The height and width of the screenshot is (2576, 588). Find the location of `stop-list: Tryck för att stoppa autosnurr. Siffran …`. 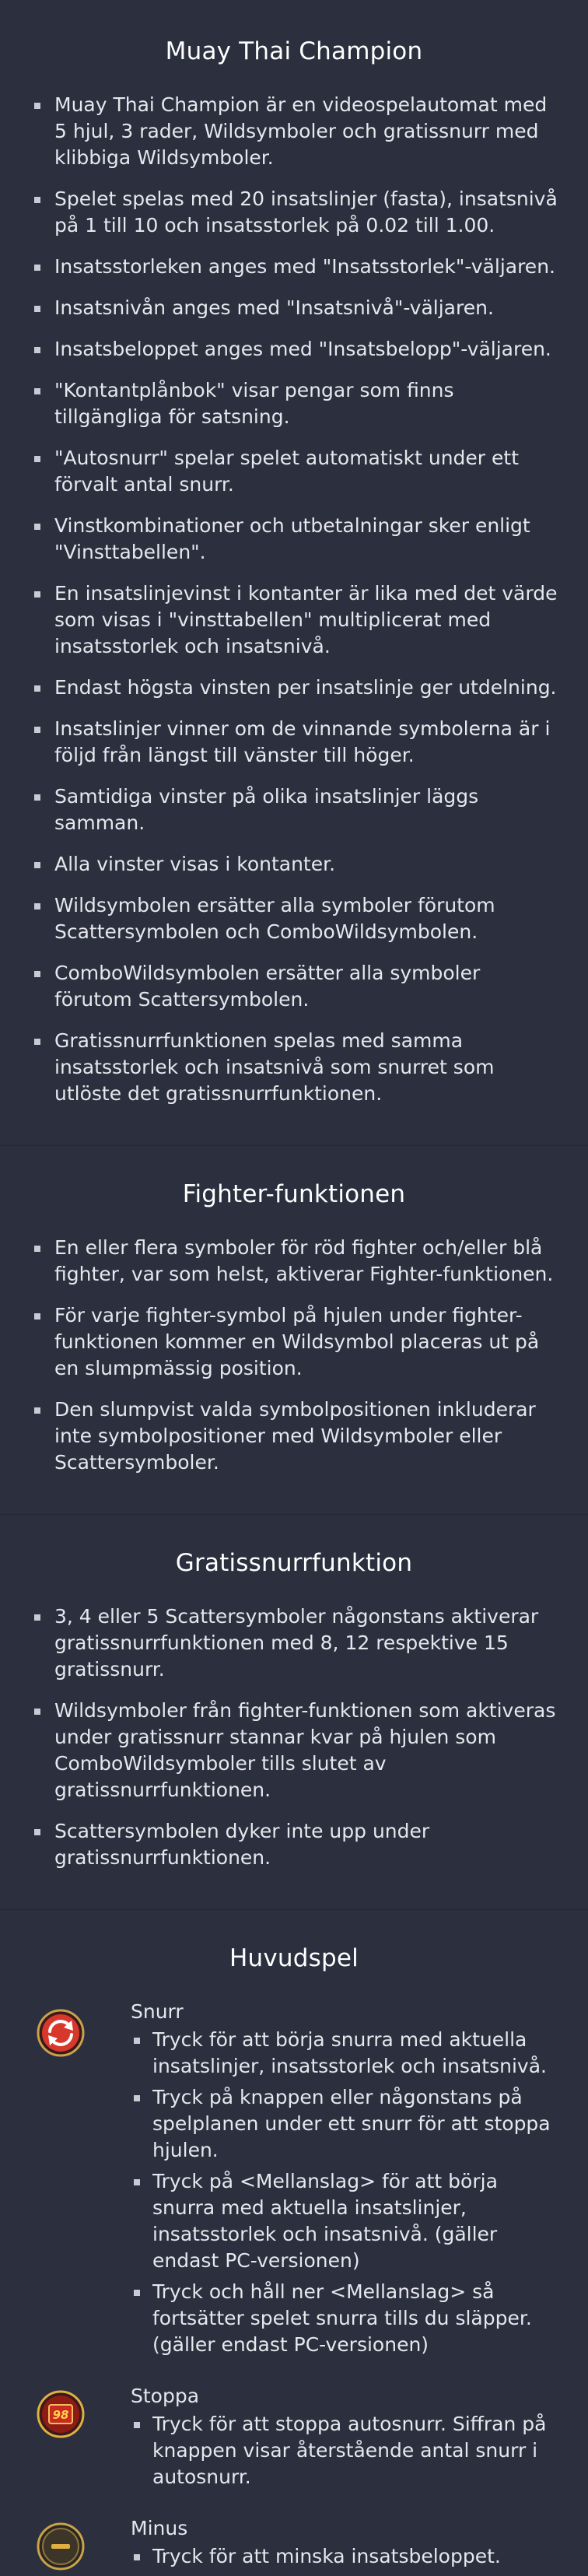

stop-list: Tryck för att stoppa autosnurr. Siffran … is located at coordinates (345, 2450).